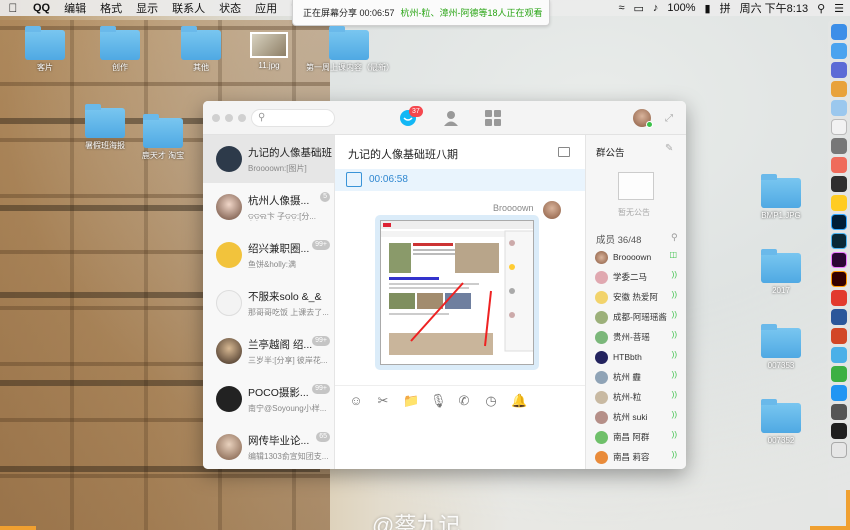 The width and height of the screenshot is (850, 530). I want to click on lightroom-icon, so click(839, 241).